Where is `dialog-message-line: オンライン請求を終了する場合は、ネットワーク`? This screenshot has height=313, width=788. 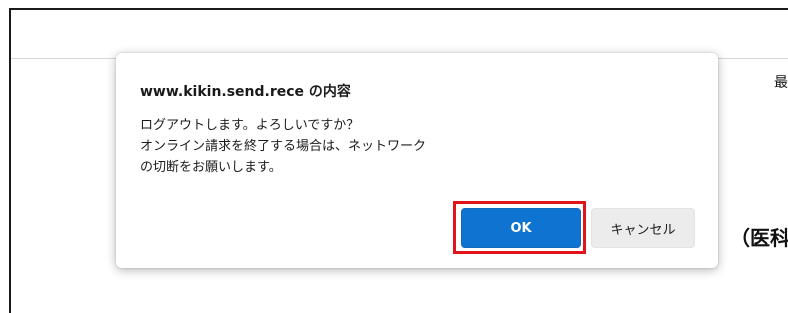 dialog-message-line: オンライン請求を終了する場合は、ネットワーク is located at coordinates (283, 146).